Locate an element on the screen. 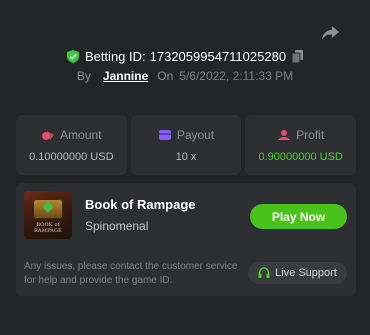 The height and width of the screenshot is (335, 370). copy-icon is located at coordinates (298, 56).